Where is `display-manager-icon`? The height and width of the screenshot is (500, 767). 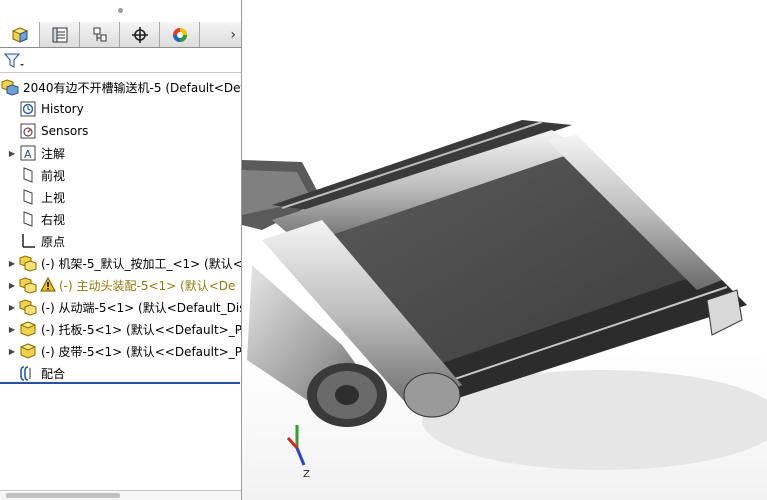
display-manager-icon is located at coordinates (179, 34).